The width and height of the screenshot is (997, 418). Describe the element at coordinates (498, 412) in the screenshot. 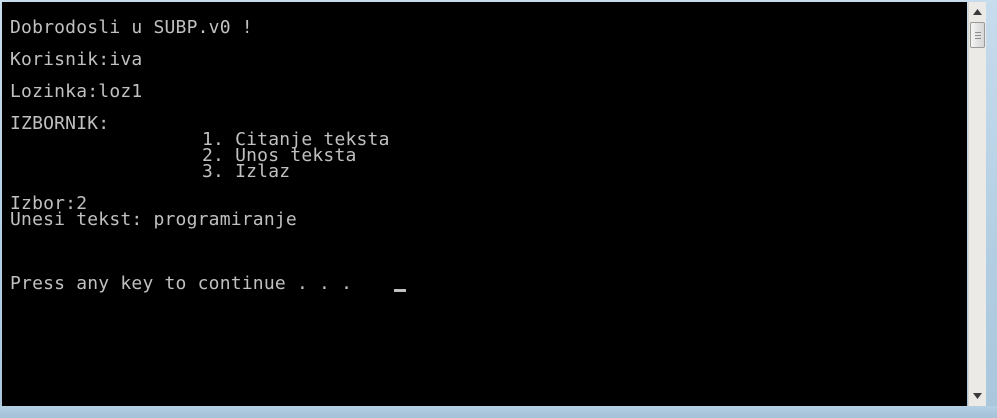

I see `window-bottom-frame` at that location.